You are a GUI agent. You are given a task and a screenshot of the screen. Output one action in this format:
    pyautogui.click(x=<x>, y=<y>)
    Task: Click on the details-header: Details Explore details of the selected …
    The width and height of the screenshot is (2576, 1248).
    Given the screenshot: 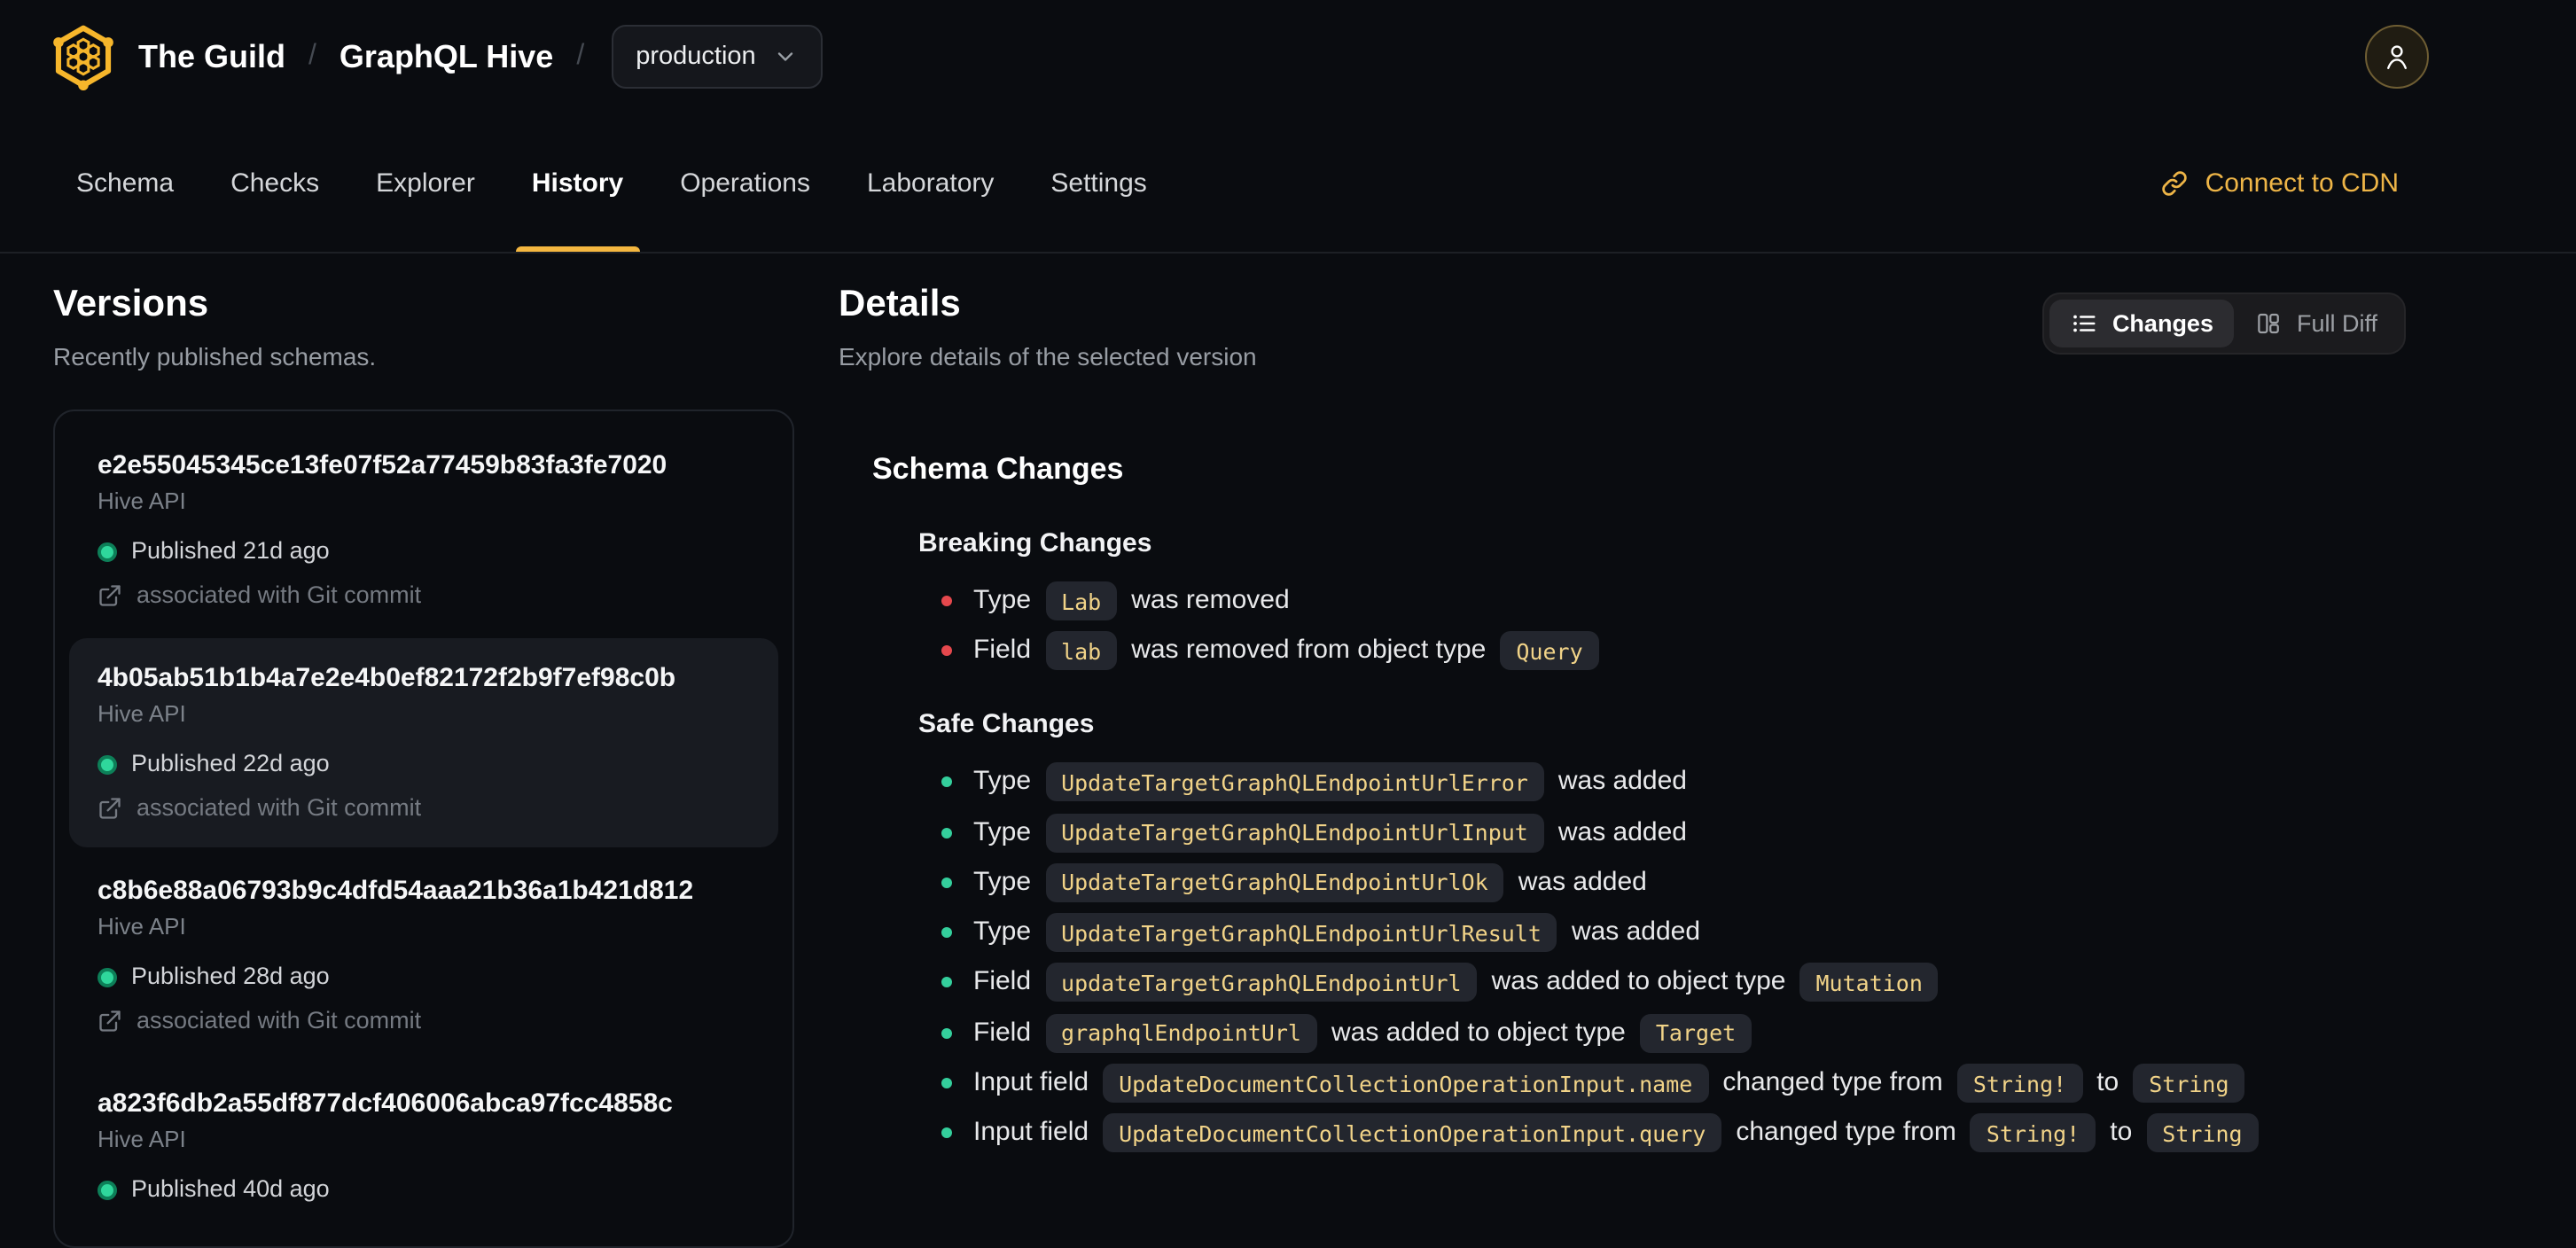 What is the action you would take?
    pyautogui.click(x=1707, y=328)
    